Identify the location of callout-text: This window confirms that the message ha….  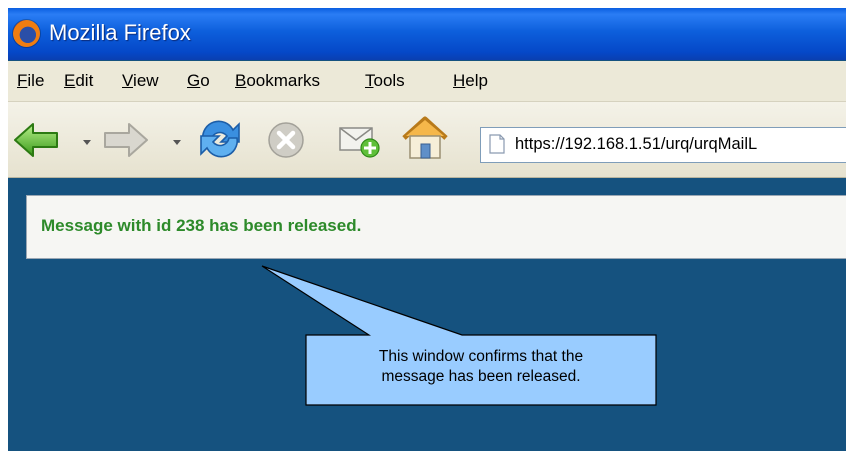
(481, 367).